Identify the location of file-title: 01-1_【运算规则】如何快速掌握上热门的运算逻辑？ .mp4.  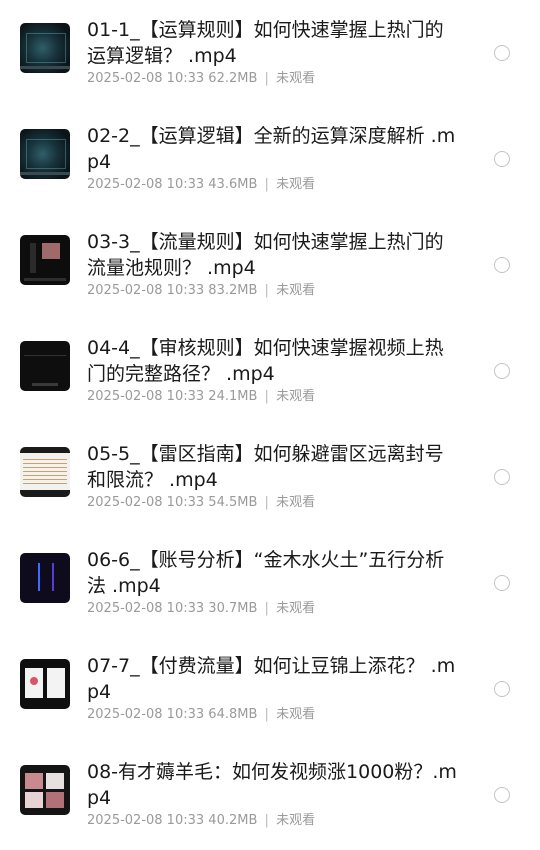
(265, 43).